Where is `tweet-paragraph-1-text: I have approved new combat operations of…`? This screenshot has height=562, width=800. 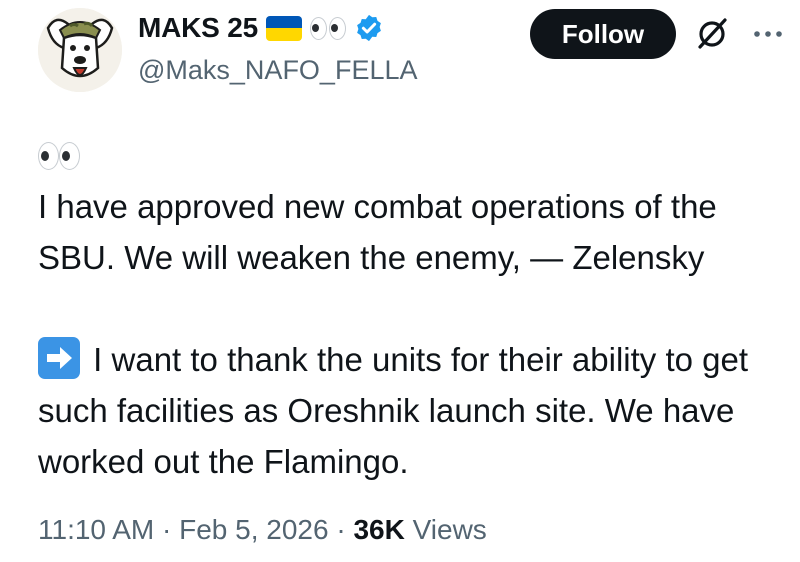
tweet-paragraph-1-text: I have approved new combat operations of… is located at coordinates (377, 232).